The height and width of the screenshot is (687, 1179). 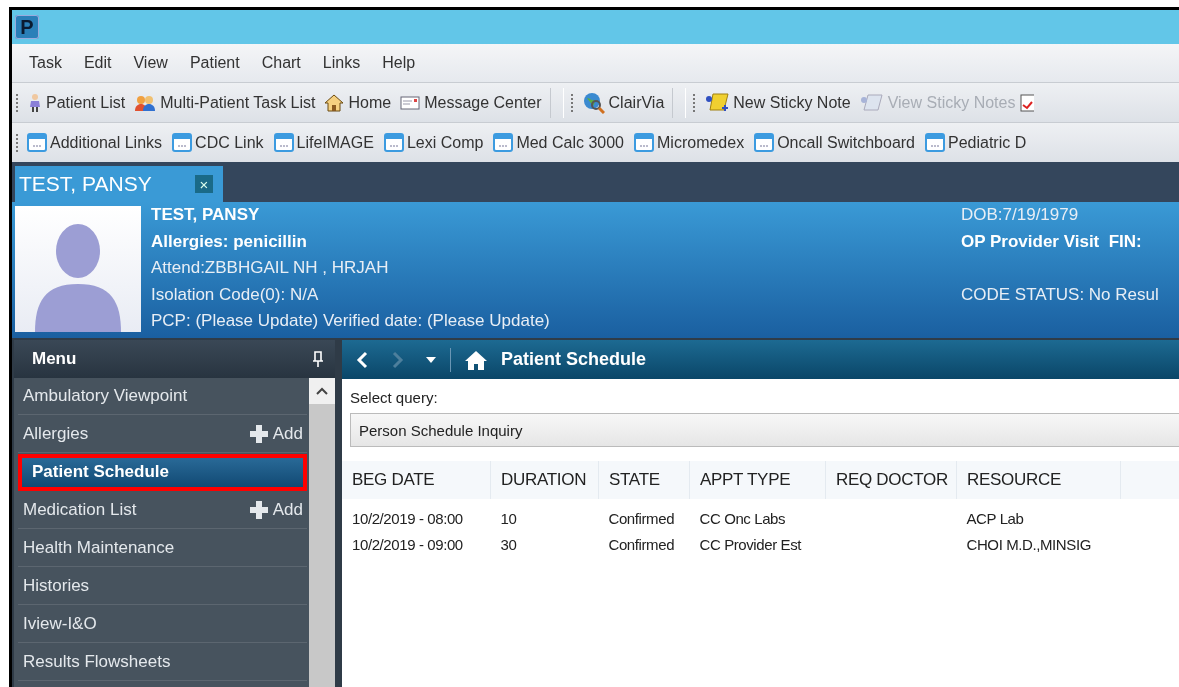 What do you see at coordinates (717, 102) in the screenshot?
I see `sticky-note-icon` at bounding box center [717, 102].